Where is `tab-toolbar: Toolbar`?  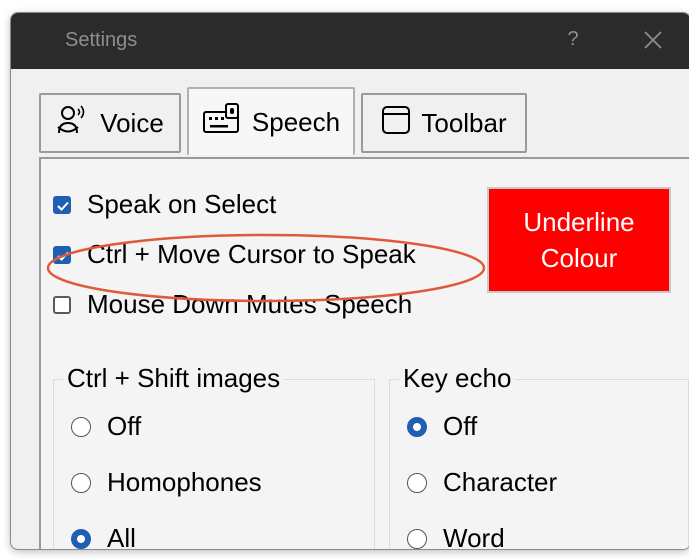 tab-toolbar: Toolbar is located at coordinates (444, 123).